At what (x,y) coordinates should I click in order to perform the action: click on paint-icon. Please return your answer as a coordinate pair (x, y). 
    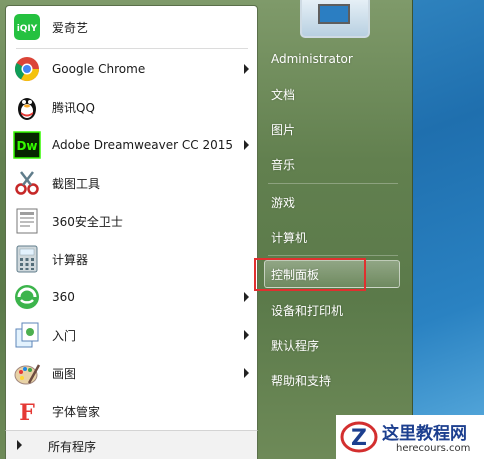
    Looking at the image, I should click on (27, 373).